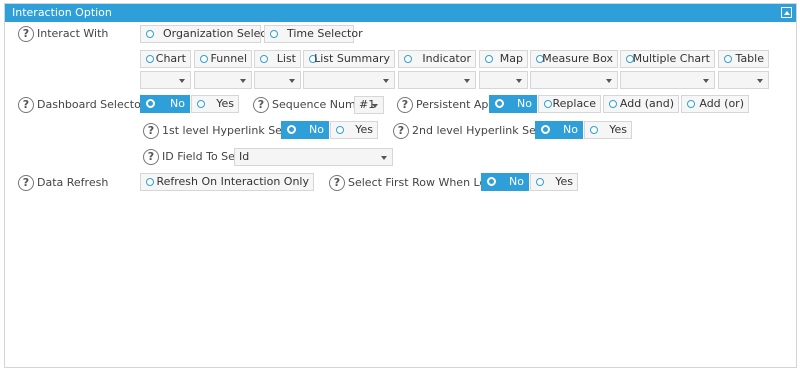 The image size is (800, 370). What do you see at coordinates (165, 80) in the screenshot?
I see `chart-dropdown` at bounding box center [165, 80].